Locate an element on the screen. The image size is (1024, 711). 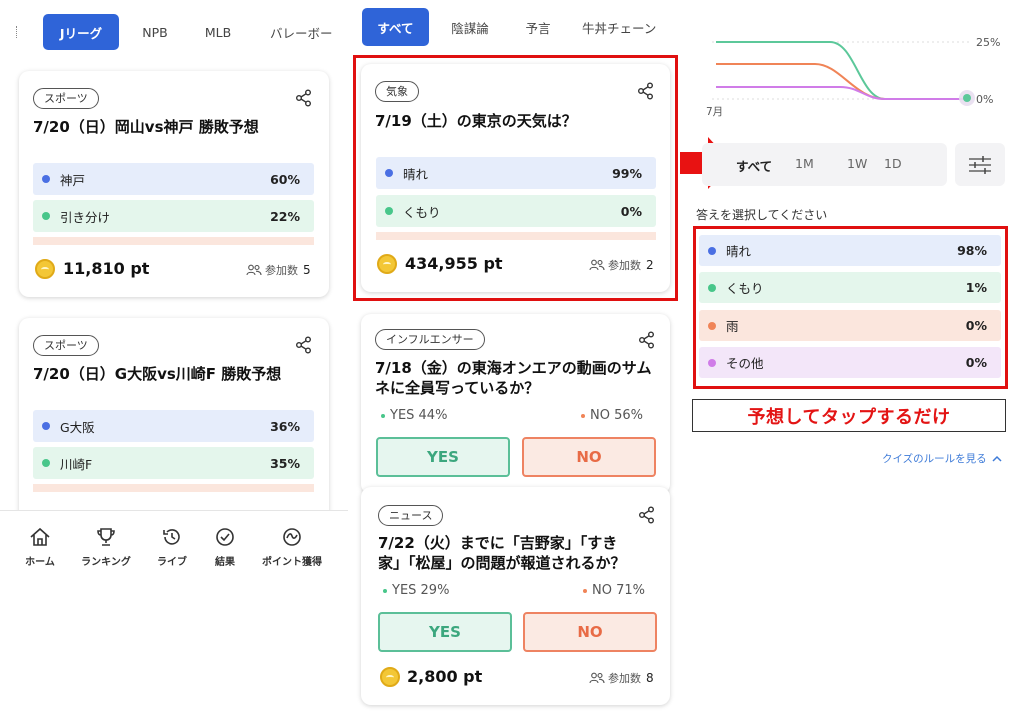
nav-earn-points: ポイント獲得 is located at coordinates (292, 547).